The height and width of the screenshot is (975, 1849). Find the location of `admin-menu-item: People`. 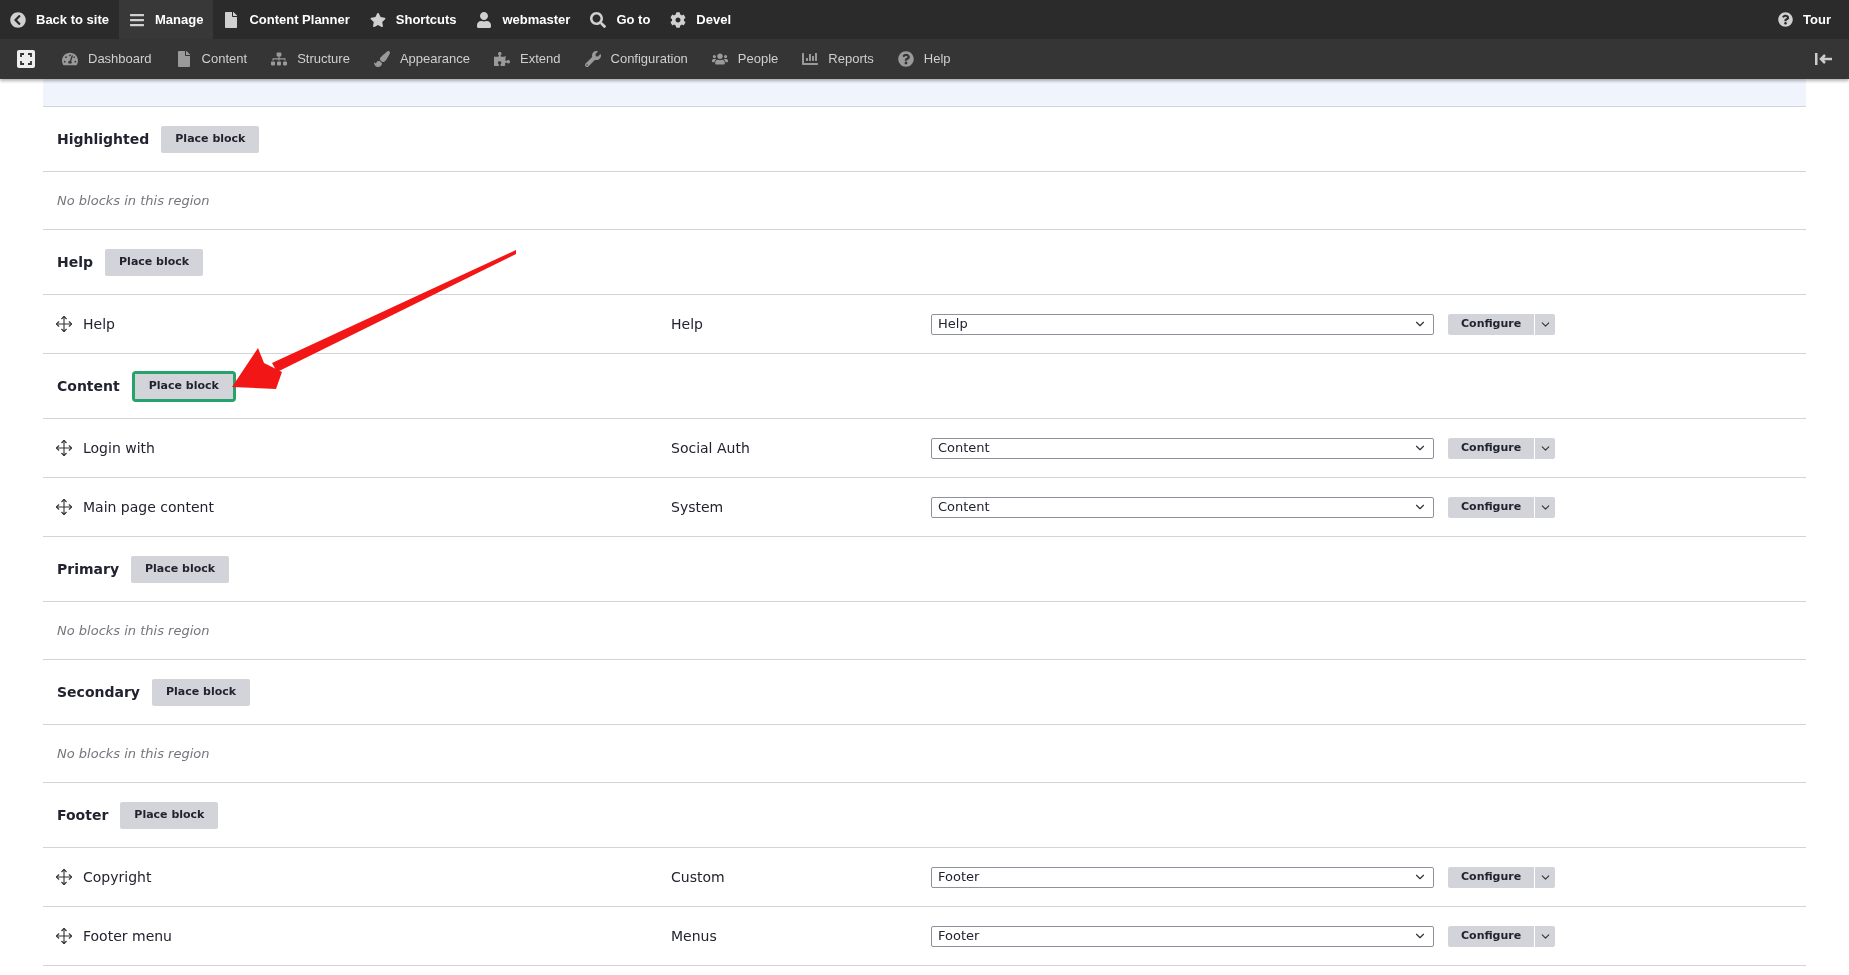

admin-menu-item: People is located at coordinates (745, 59).